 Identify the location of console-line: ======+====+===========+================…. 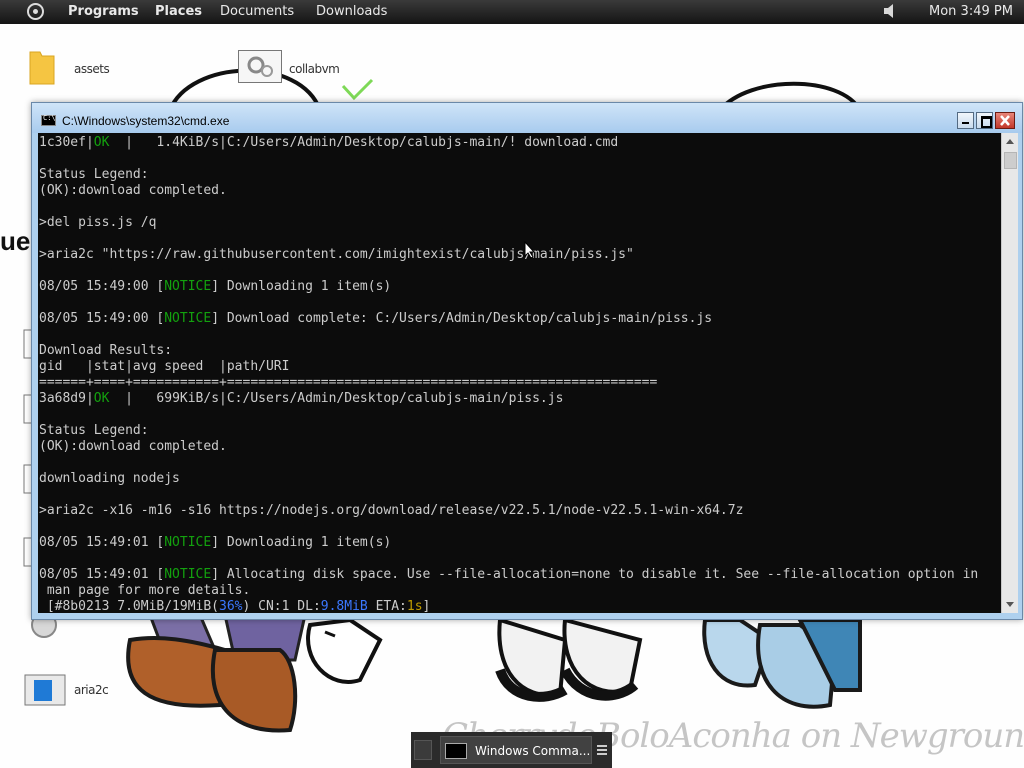
(520, 383).